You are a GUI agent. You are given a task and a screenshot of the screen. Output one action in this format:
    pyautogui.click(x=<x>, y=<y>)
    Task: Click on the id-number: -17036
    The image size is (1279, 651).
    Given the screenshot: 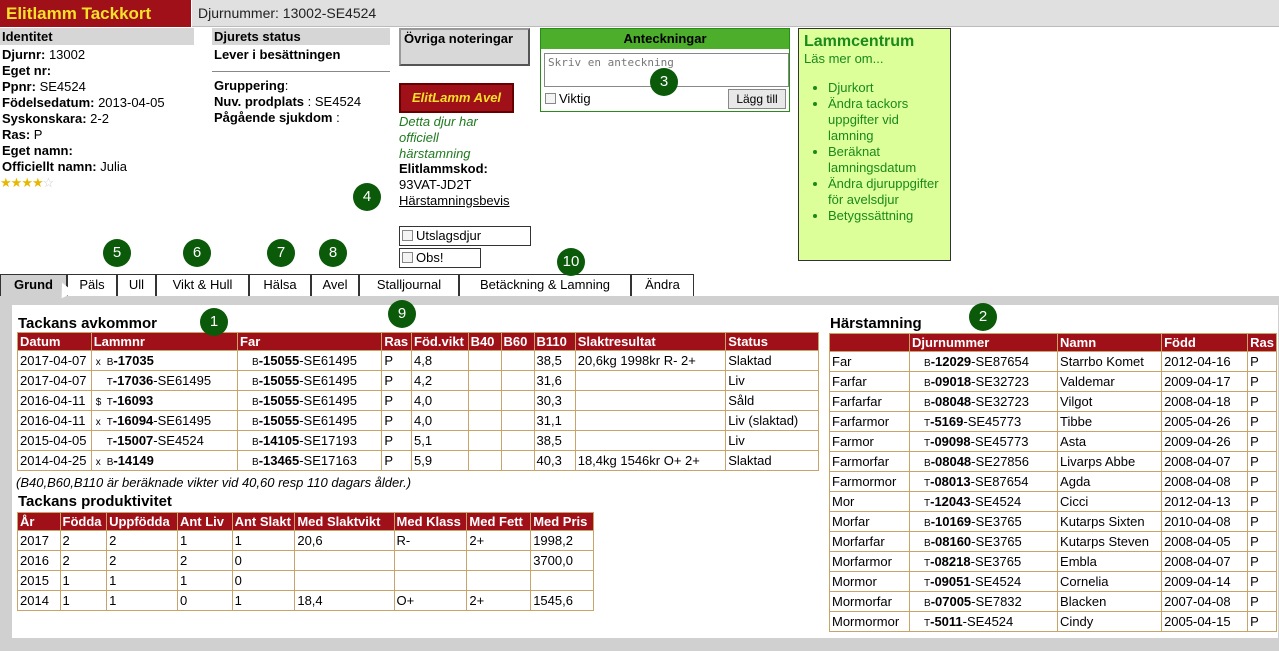 What is the action you would take?
    pyautogui.click(x=133, y=380)
    